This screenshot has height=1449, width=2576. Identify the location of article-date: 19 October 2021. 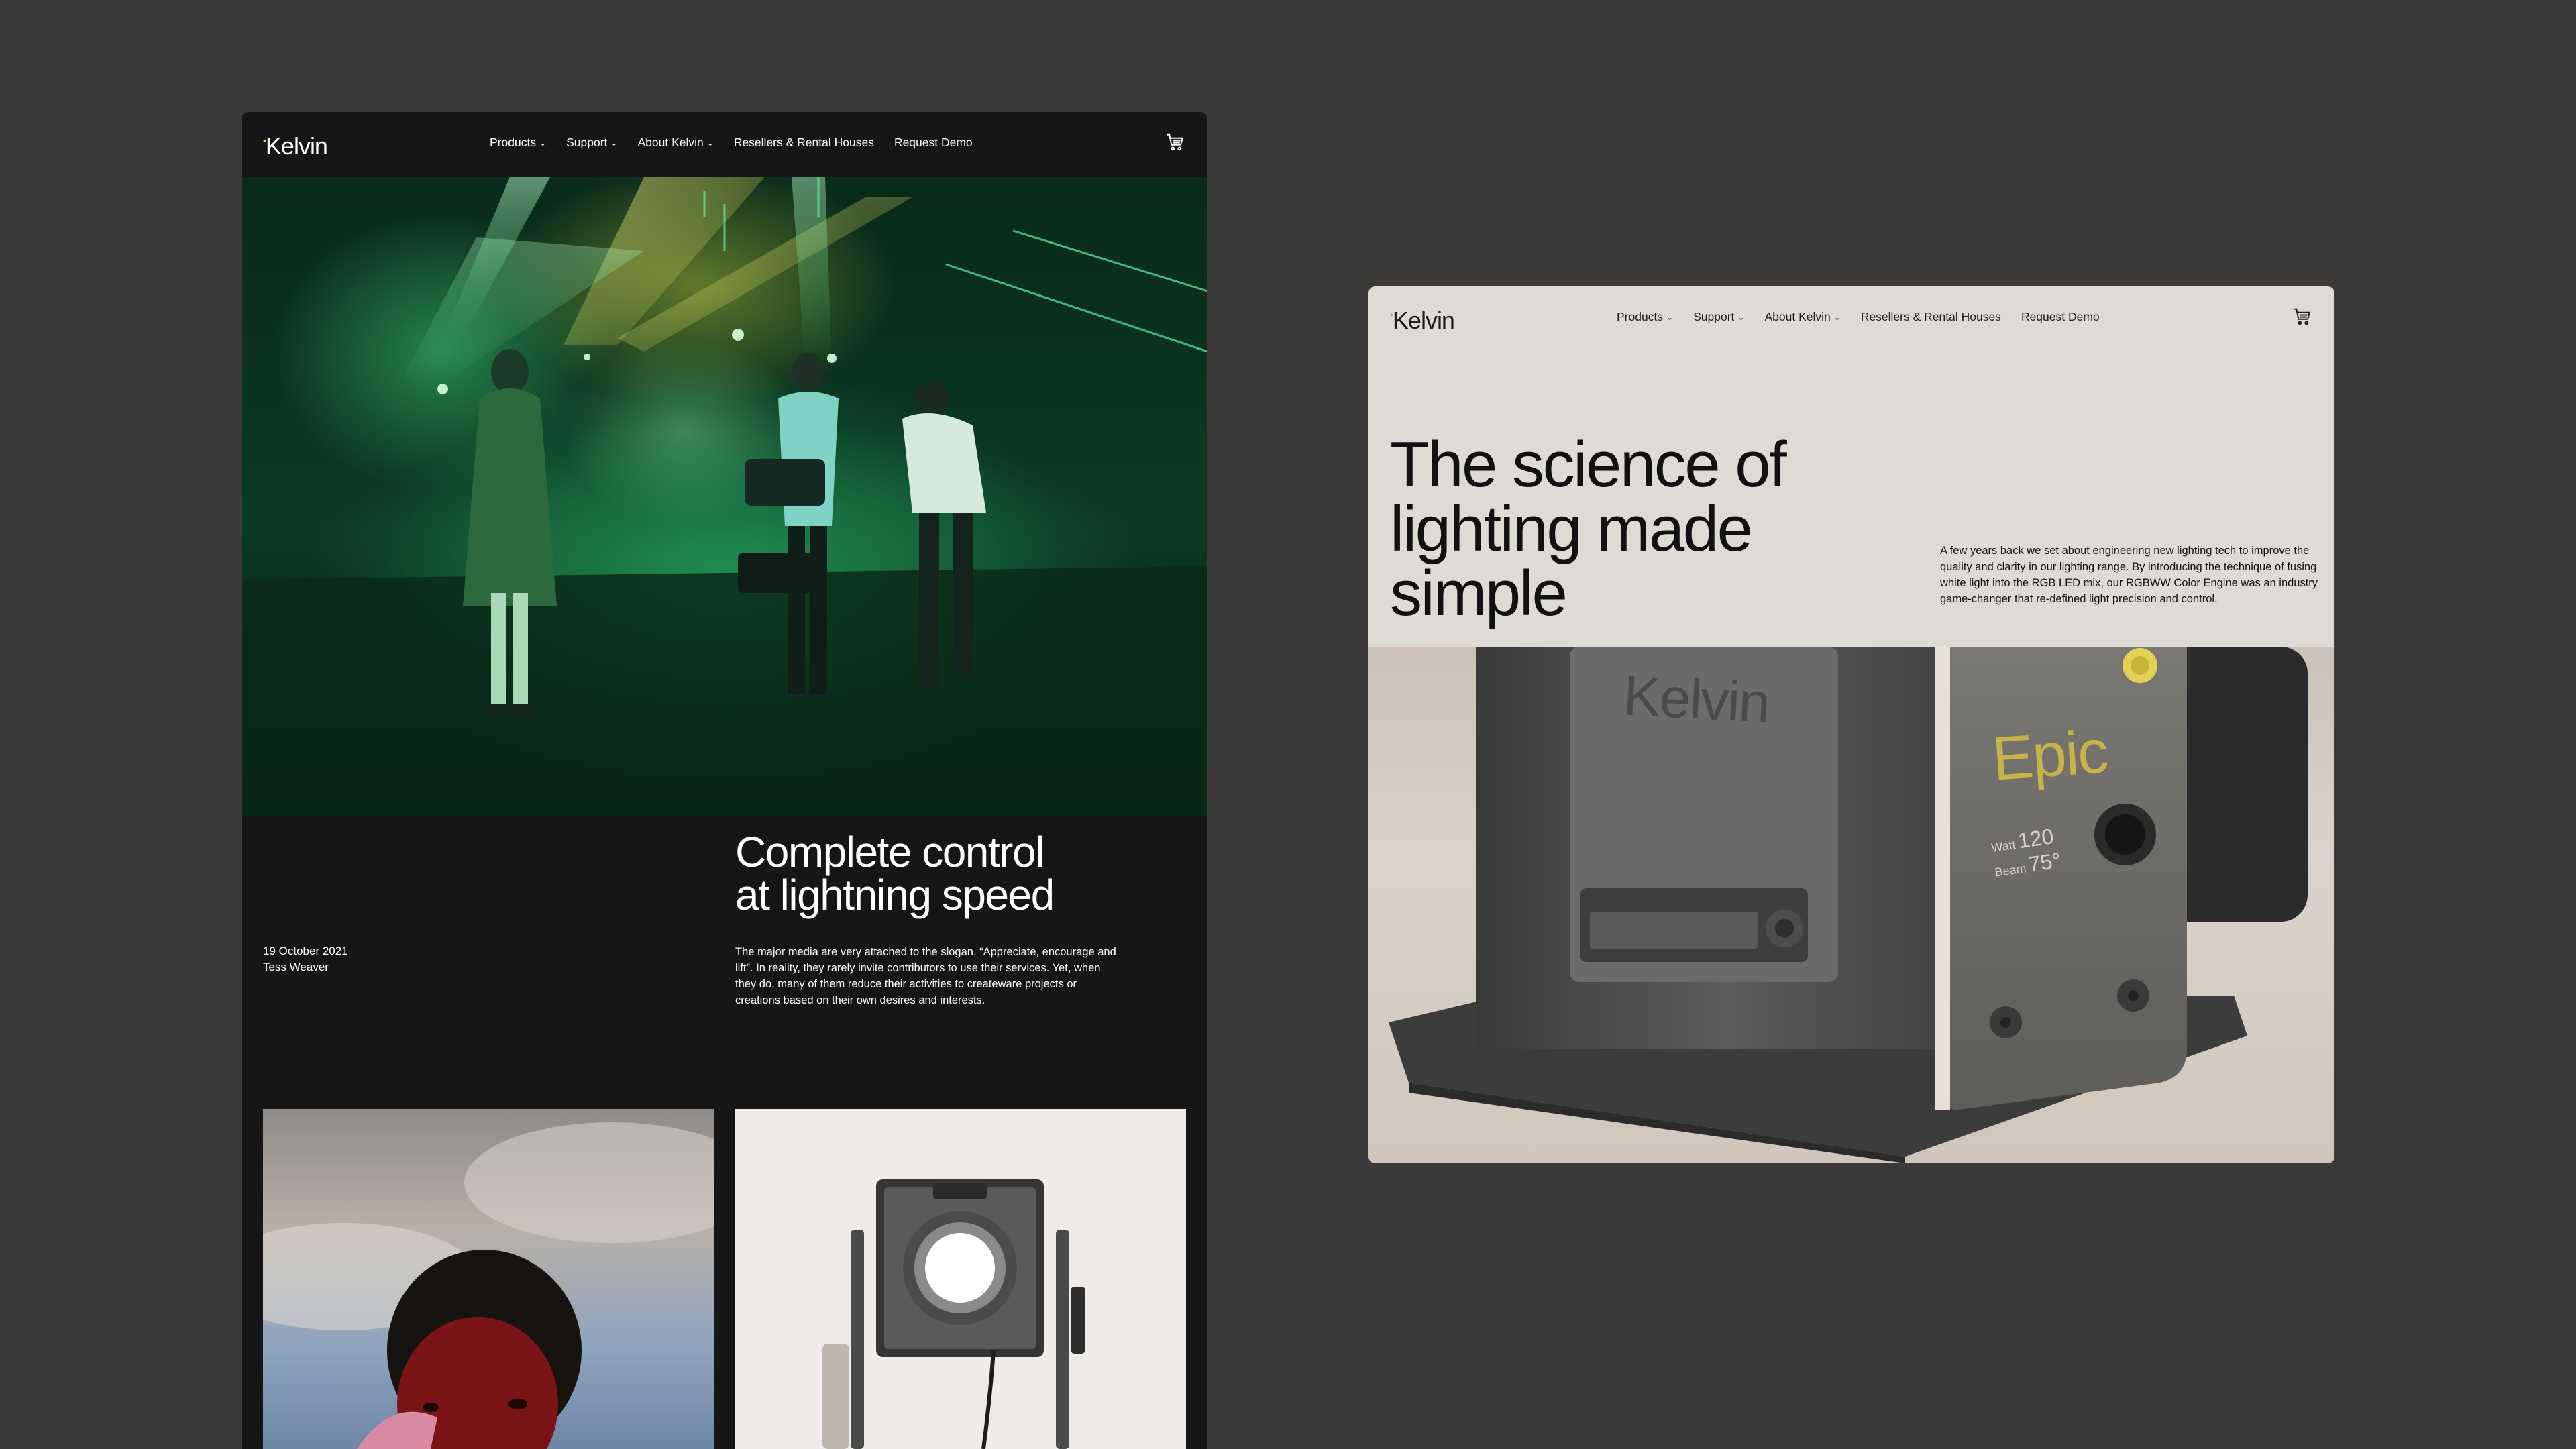
(305, 951).